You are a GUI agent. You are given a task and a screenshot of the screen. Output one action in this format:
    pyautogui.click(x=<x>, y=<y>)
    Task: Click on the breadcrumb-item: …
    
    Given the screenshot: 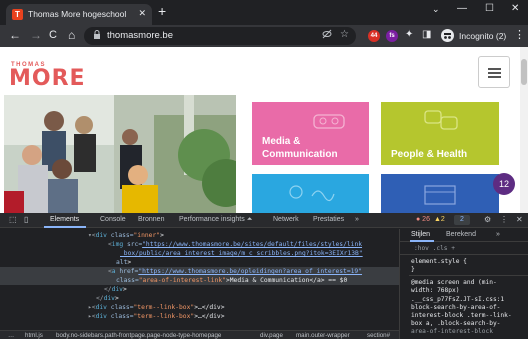 What is the action you would take?
    pyautogui.click(x=11, y=335)
    